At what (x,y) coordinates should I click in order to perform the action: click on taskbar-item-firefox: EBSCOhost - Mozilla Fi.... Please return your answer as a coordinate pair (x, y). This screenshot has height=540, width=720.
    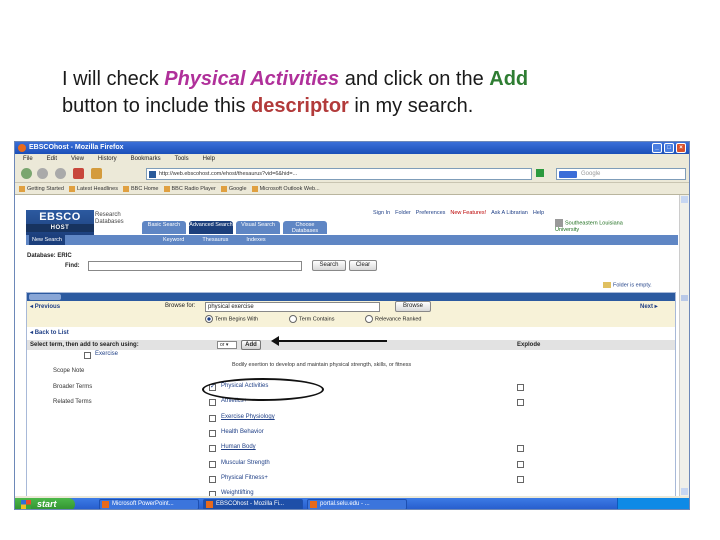
    Looking at the image, I should click on (253, 504).